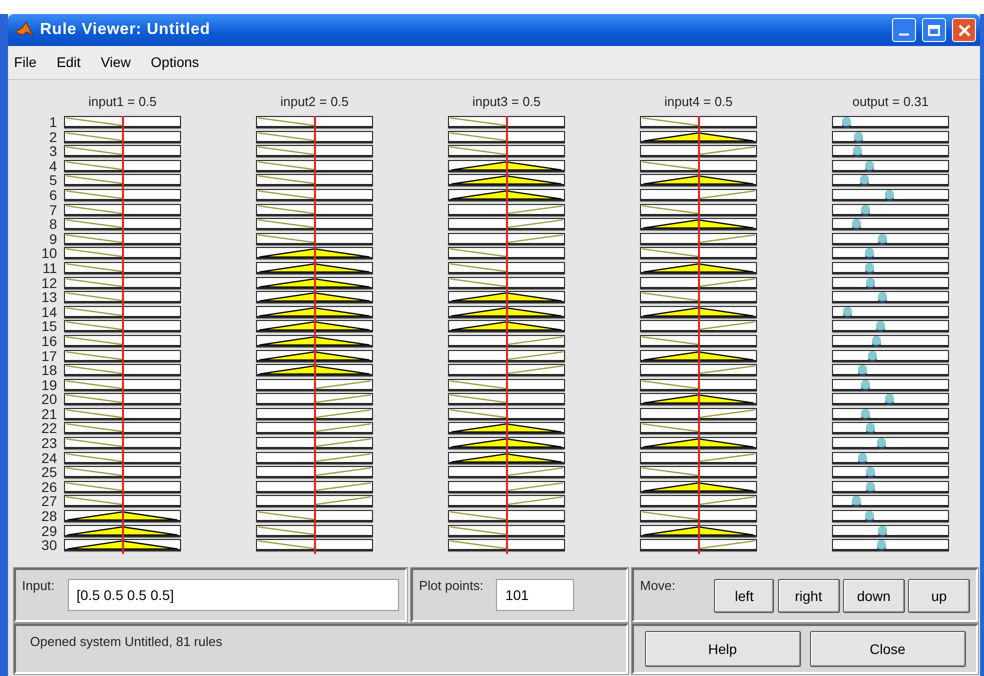  Describe the element at coordinates (233, 595) in the screenshot. I see `input-field: [0.5 0.5 0.5 0.5]` at that location.